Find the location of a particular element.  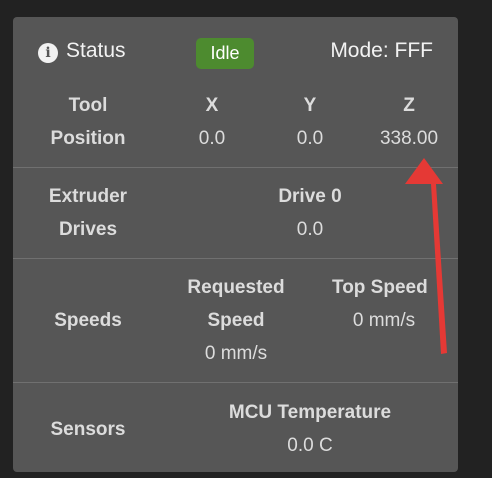

axis-x-value: 0.0 is located at coordinates (212, 138).